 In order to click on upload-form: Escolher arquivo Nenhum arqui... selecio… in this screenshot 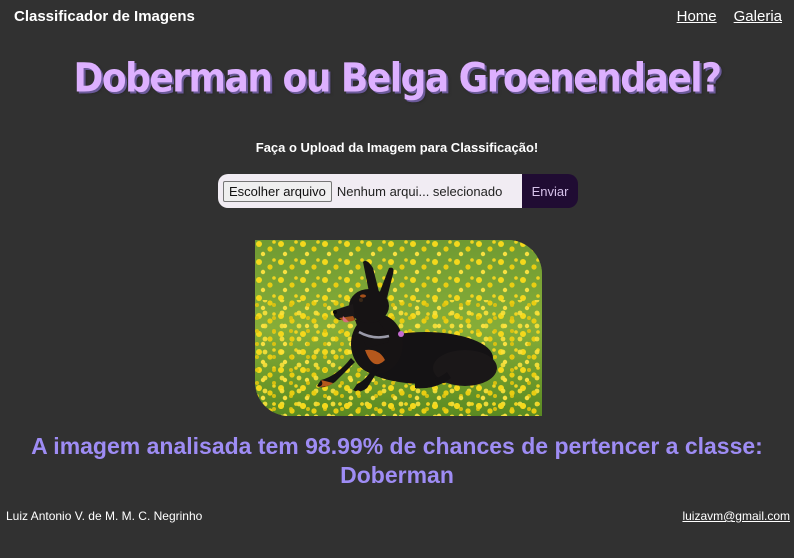, I will do `click(398, 191)`.